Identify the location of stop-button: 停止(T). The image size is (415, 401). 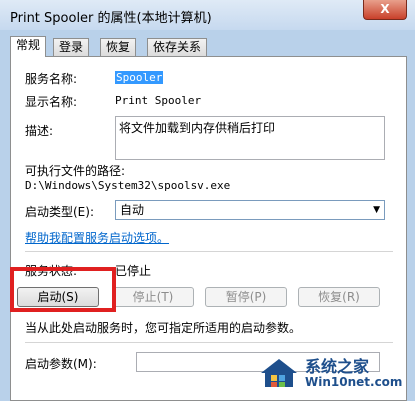
(153, 297).